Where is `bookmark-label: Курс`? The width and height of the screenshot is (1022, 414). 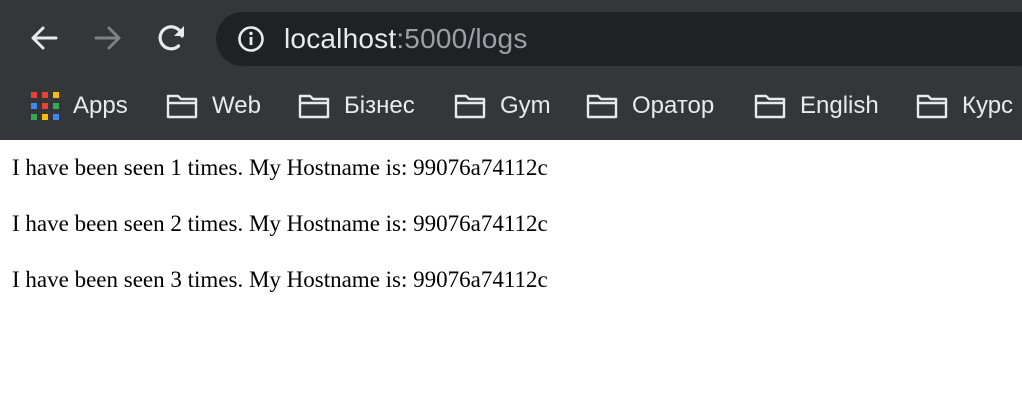 bookmark-label: Курс is located at coordinates (988, 105).